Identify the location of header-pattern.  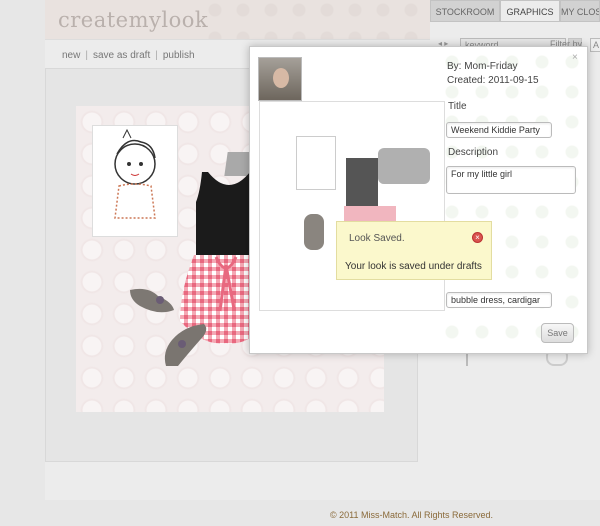
(317, 19).